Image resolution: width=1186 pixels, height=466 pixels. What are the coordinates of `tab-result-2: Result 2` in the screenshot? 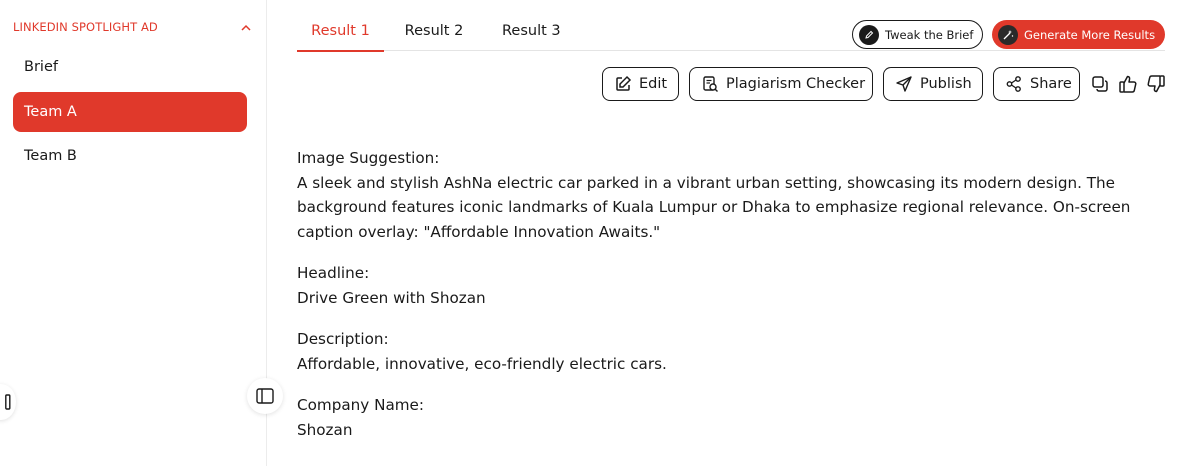 It's located at (434, 35).